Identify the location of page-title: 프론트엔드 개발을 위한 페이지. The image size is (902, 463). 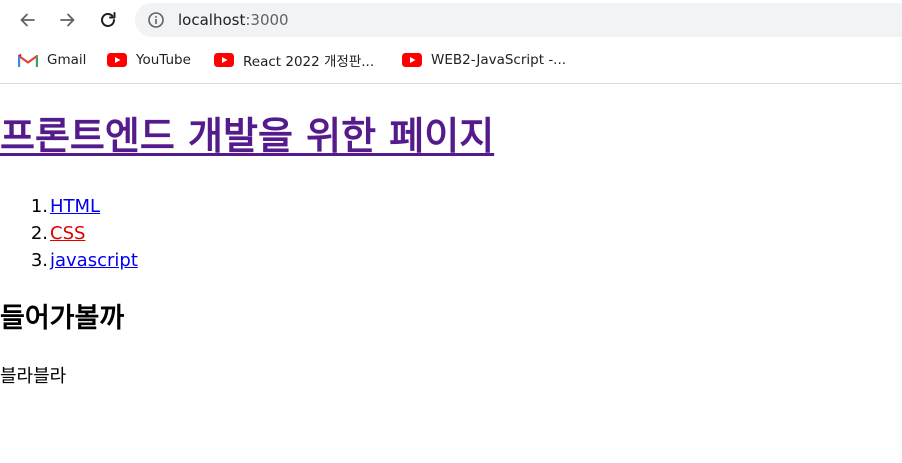
(247, 136).